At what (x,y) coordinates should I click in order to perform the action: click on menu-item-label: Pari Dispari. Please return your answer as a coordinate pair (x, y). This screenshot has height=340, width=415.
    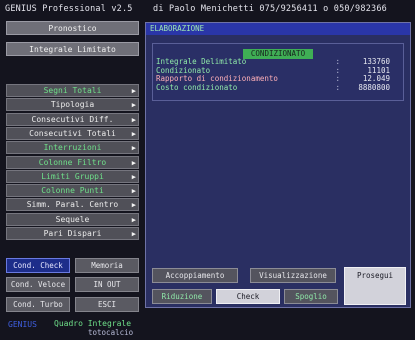
    Looking at the image, I should click on (72, 233).